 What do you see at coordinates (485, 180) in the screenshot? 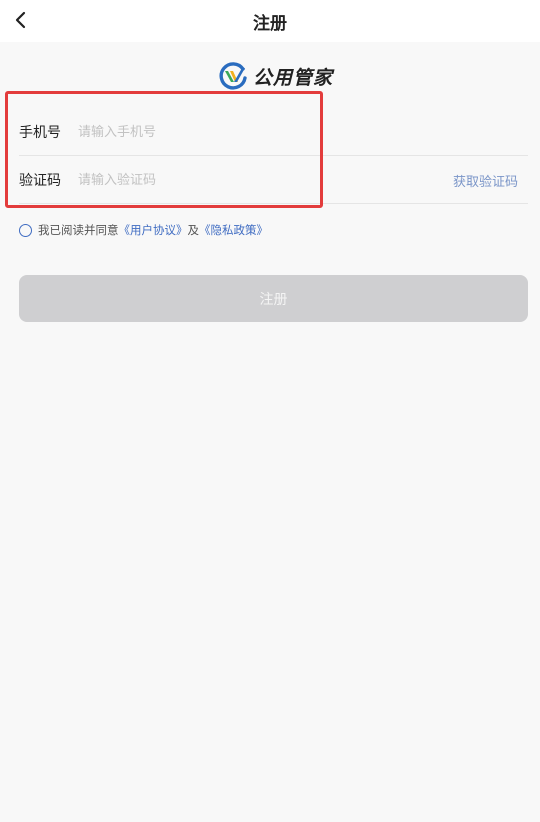
I see `get-code-button: 获取验证码` at bounding box center [485, 180].